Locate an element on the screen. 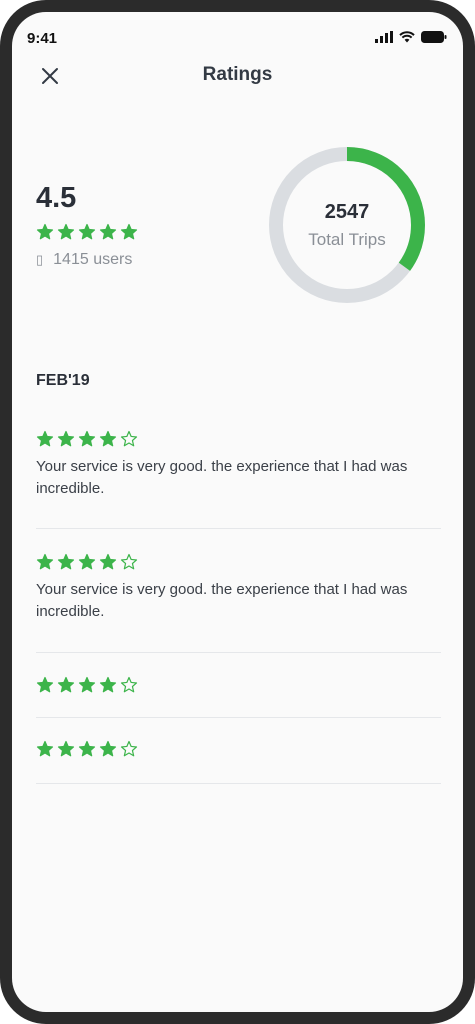 This screenshot has width=475, height=1024. total-trips-label: Total Trips is located at coordinates (347, 239).